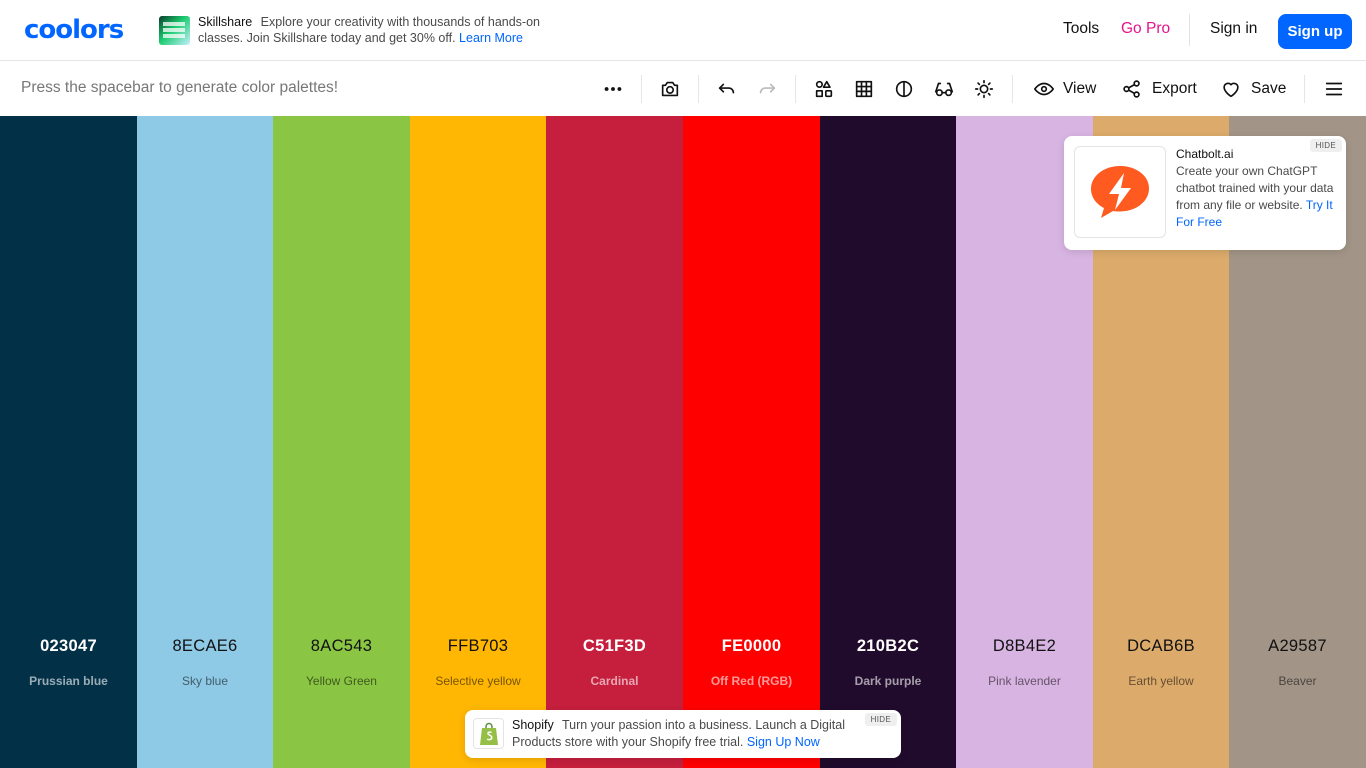 Image resolution: width=1366 pixels, height=768 pixels. What do you see at coordinates (888, 442) in the screenshot?
I see `color-swatch: 210B2C Dark purple` at bounding box center [888, 442].